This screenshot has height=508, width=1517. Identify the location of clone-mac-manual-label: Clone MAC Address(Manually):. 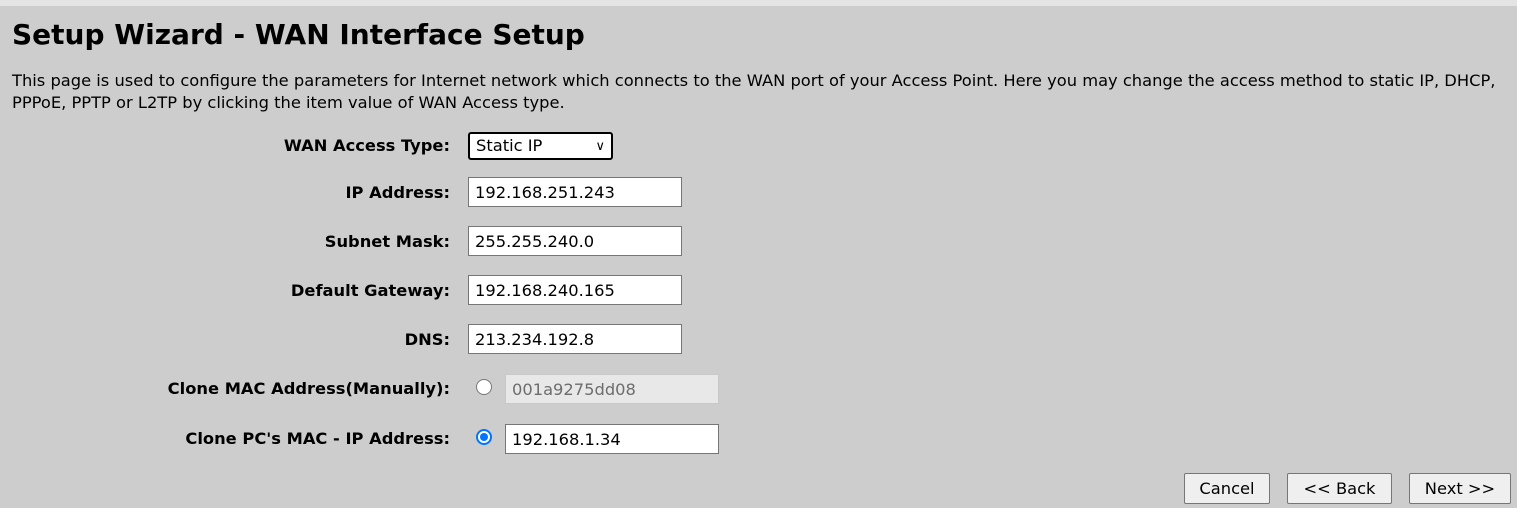
(308, 388).